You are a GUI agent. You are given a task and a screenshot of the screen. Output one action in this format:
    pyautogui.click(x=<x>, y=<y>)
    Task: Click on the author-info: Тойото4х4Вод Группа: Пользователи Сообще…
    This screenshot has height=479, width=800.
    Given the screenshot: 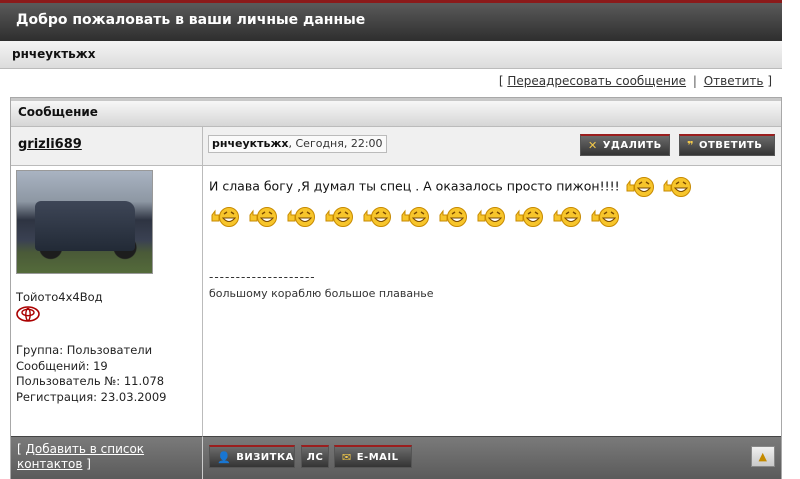 What is the action you would take?
    pyautogui.click(x=107, y=301)
    